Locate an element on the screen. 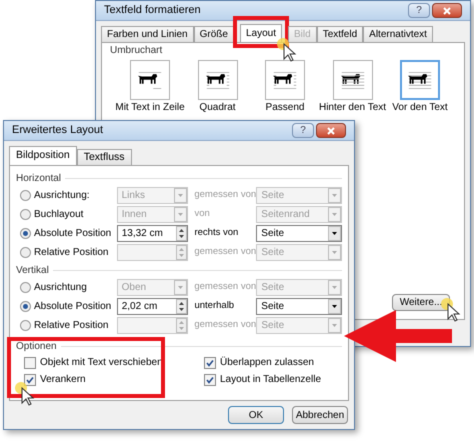  checkbox-label: Objekt mit Text verschieben is located at coordinates (101, 363).